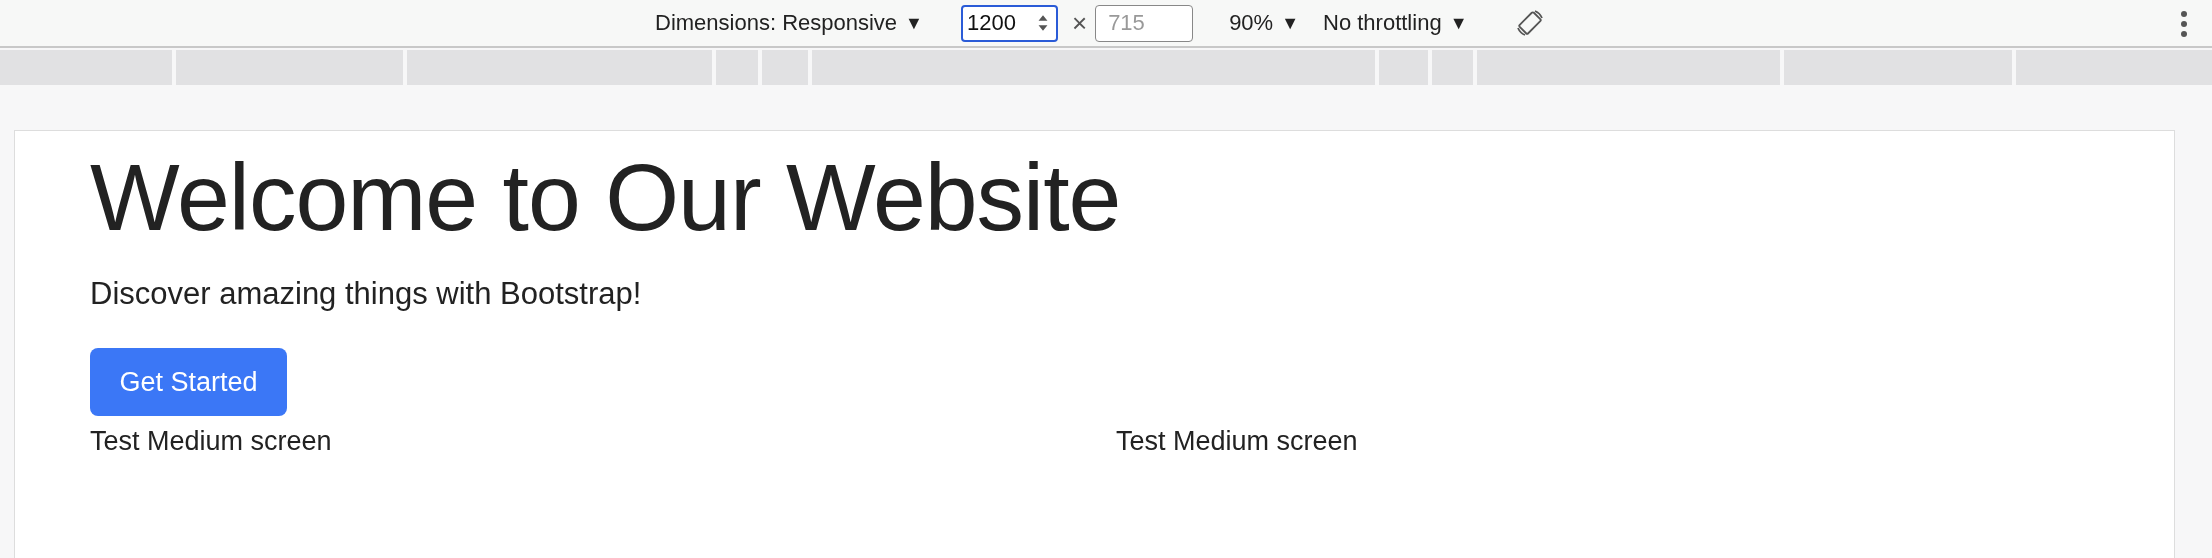 The image size is (2212, 558). What do you see at coordinates (366, 294) in the screenshot?
I see `subtitle: Discover amazing things with Bootstrap!` at bounding box center [366, 294].